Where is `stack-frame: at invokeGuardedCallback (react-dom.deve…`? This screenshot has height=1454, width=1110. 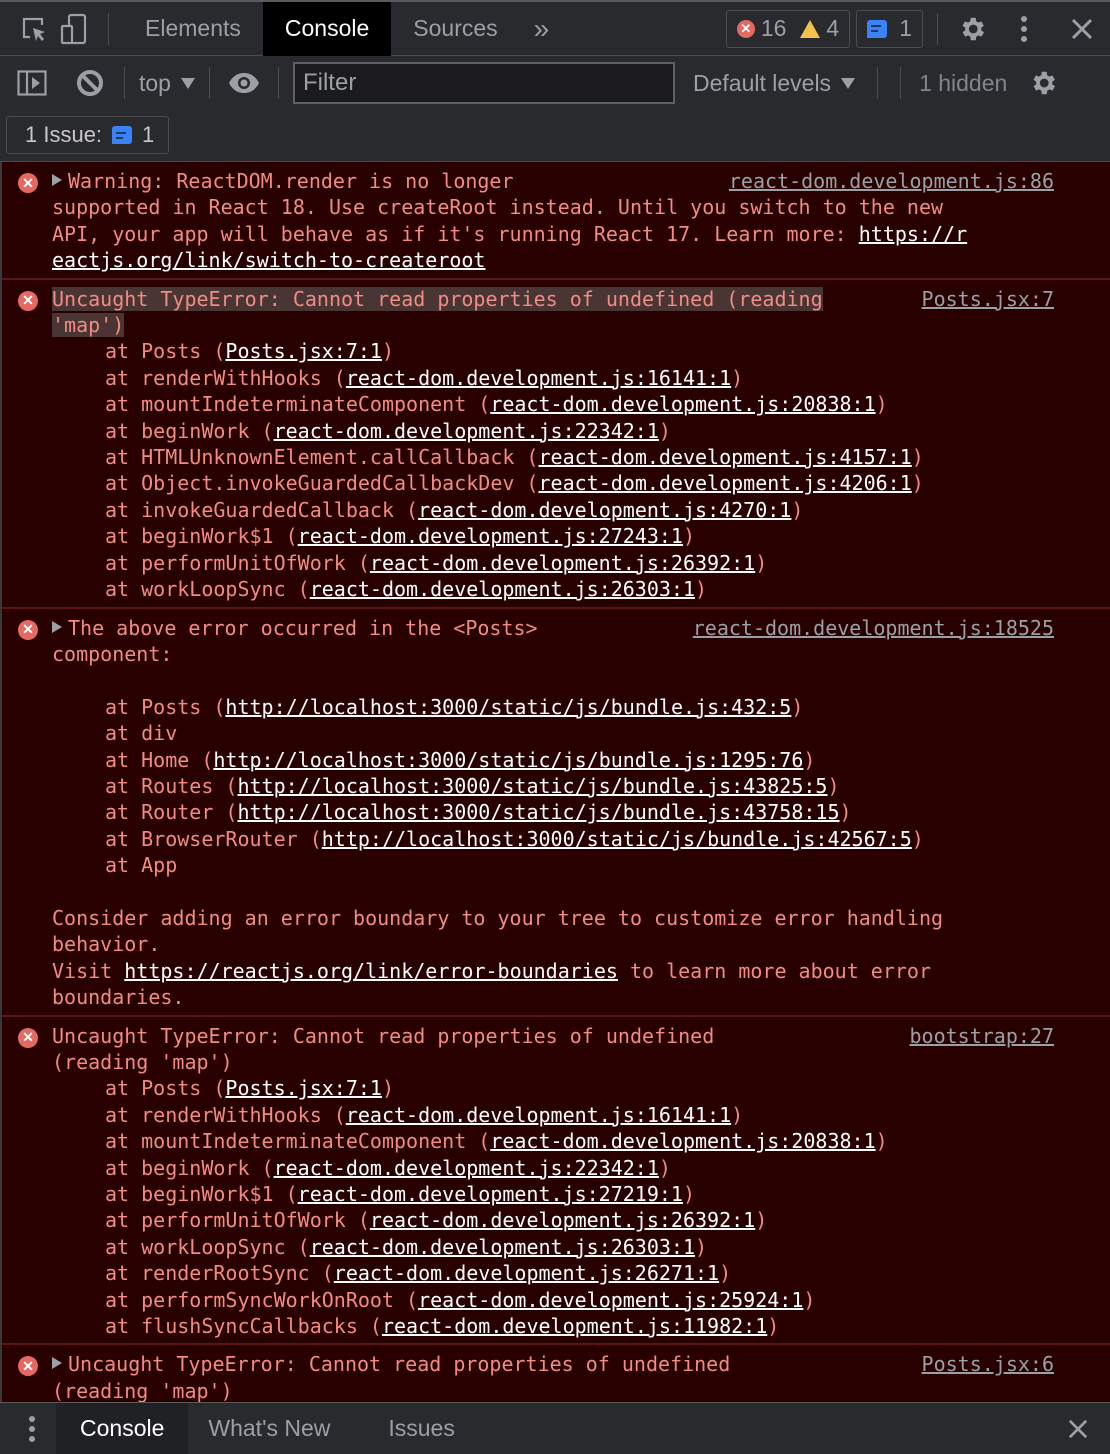 stack-frame: at invokeGuardedCallback (react-dom.deve… is located at coordinates (579, 510).